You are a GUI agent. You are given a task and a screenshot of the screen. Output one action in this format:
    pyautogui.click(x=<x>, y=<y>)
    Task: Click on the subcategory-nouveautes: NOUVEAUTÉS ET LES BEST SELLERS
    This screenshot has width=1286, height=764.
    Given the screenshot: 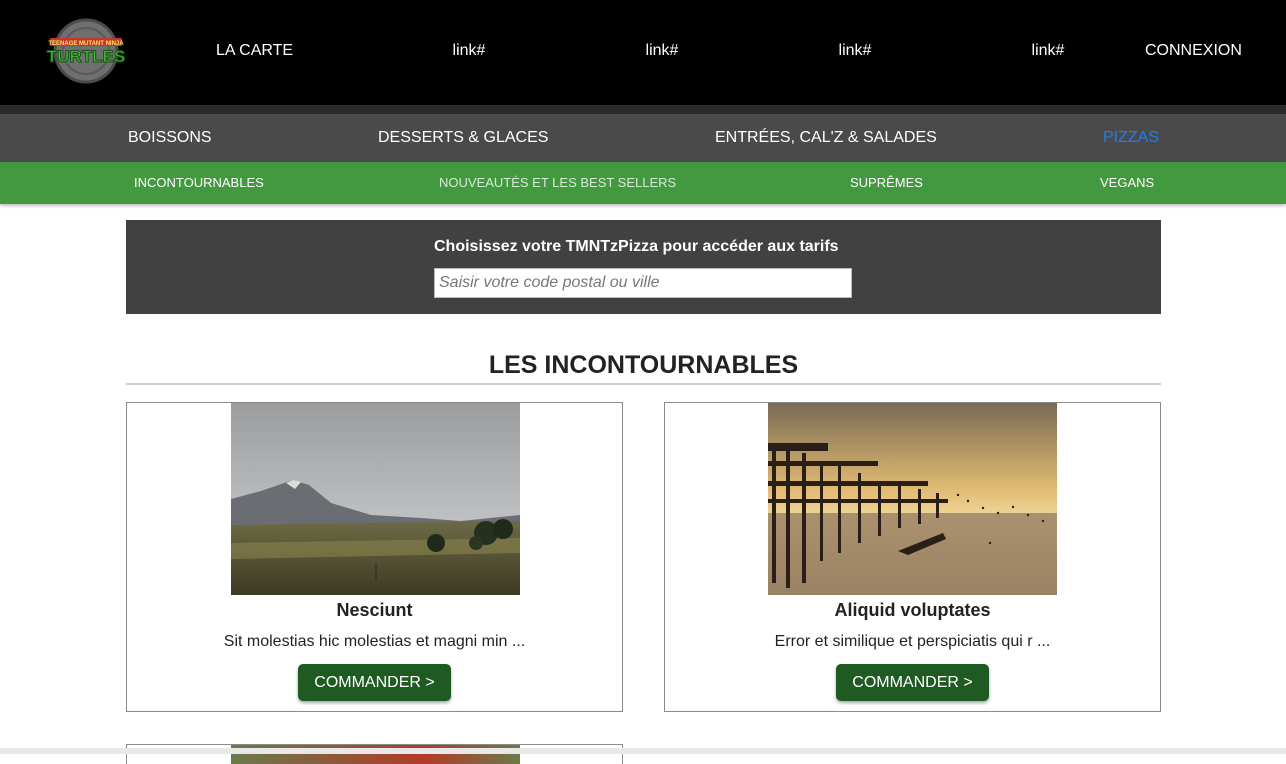 What is the action you would take?
    pyautogui.click(x=557, y=183)
    